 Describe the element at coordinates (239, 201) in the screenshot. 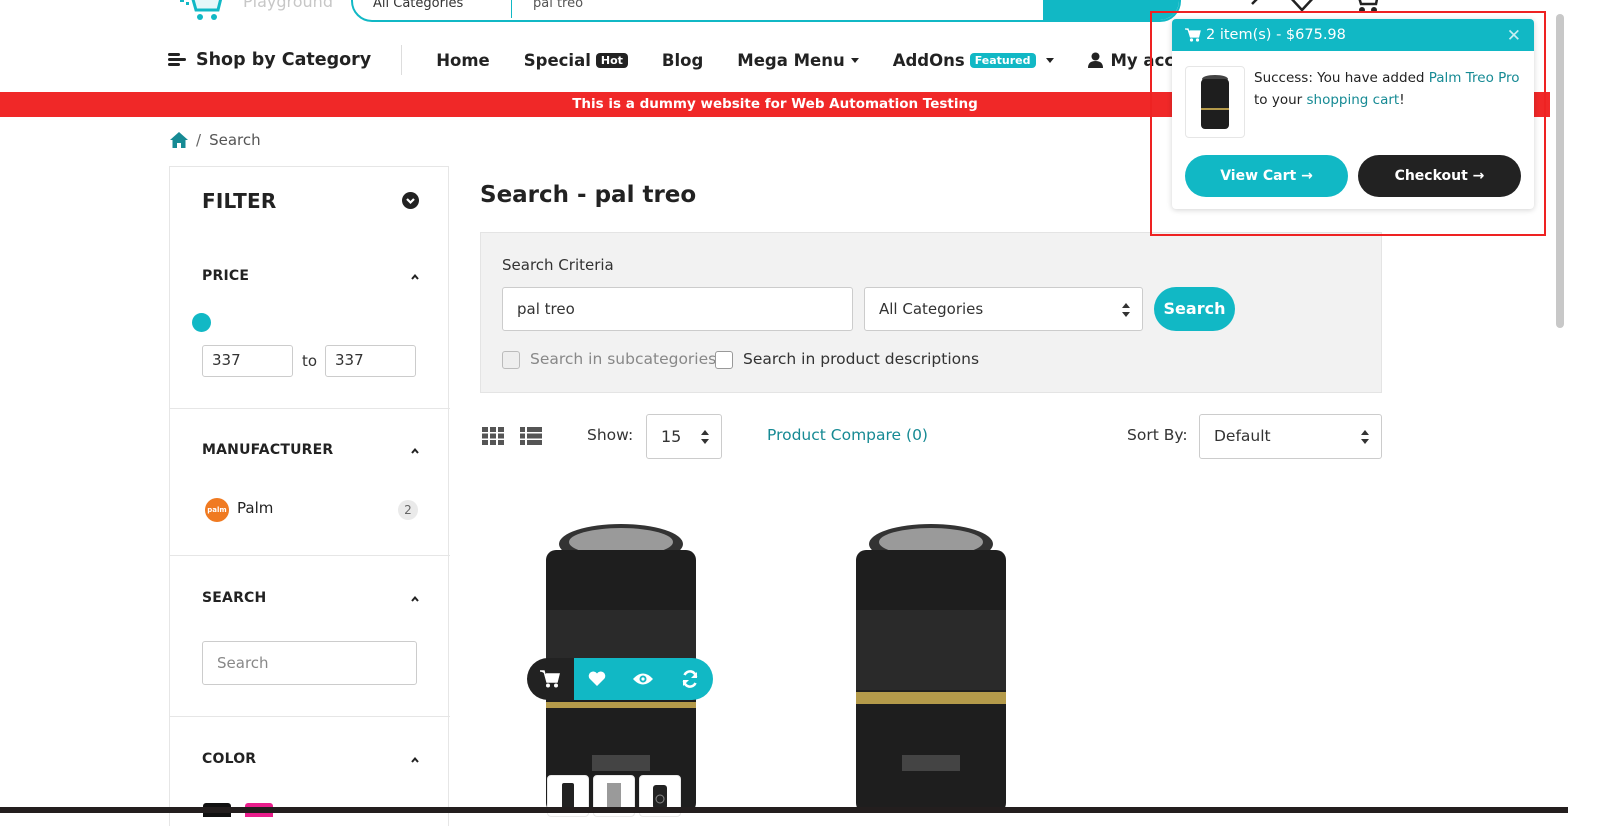

I see `filter-title: FILTER` at that location.